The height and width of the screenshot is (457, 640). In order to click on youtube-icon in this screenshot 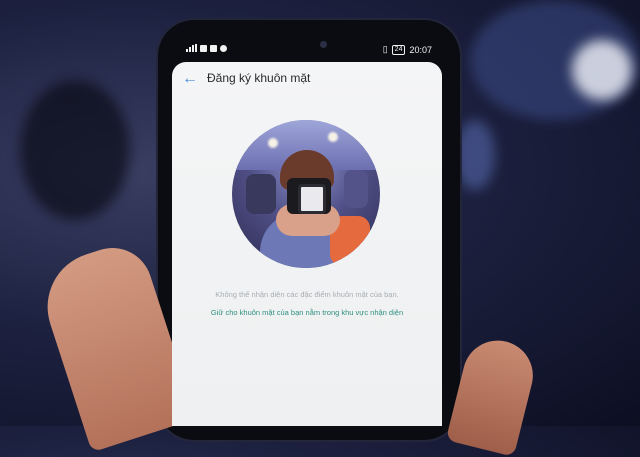, I will do `click(213, 48)`.